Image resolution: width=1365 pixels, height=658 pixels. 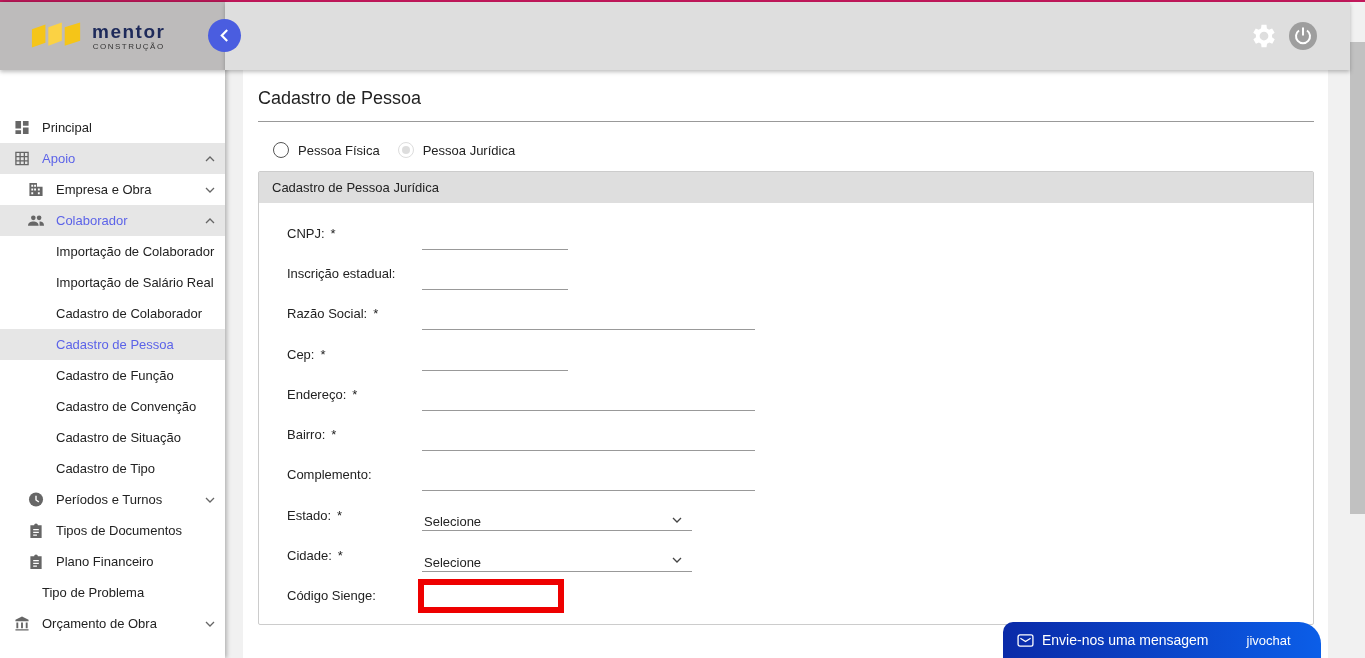 What do you see at coordinates (112, 530) in the screenshot?
I see `sidebar-item: Tipos de Documentos` at bounding box center [112, 530].